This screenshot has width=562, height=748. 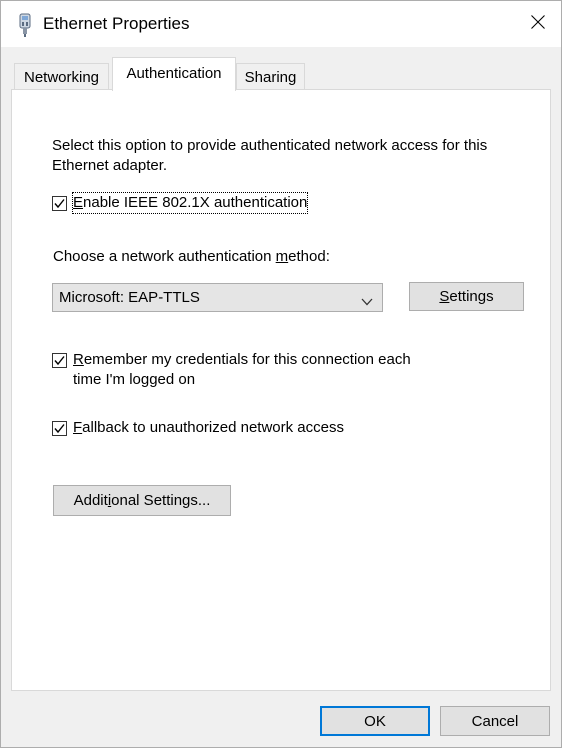 I want to click on window-title: Ethernet Properties, so click(x=116, y=23).